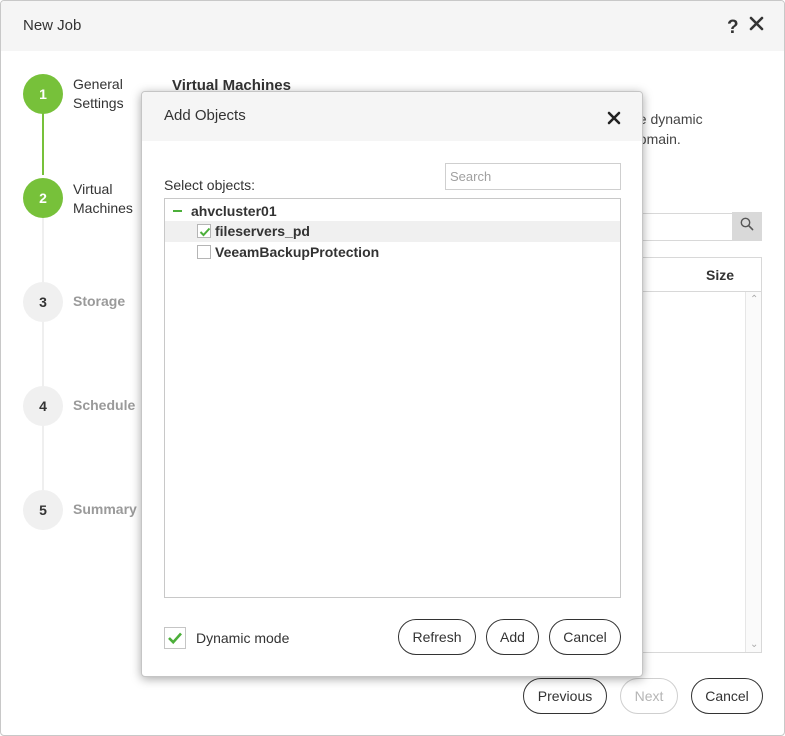 The width and height of the screenshot is (785, 736). I want to click on scroll-up-icon: ⌃, so click(754, 299).